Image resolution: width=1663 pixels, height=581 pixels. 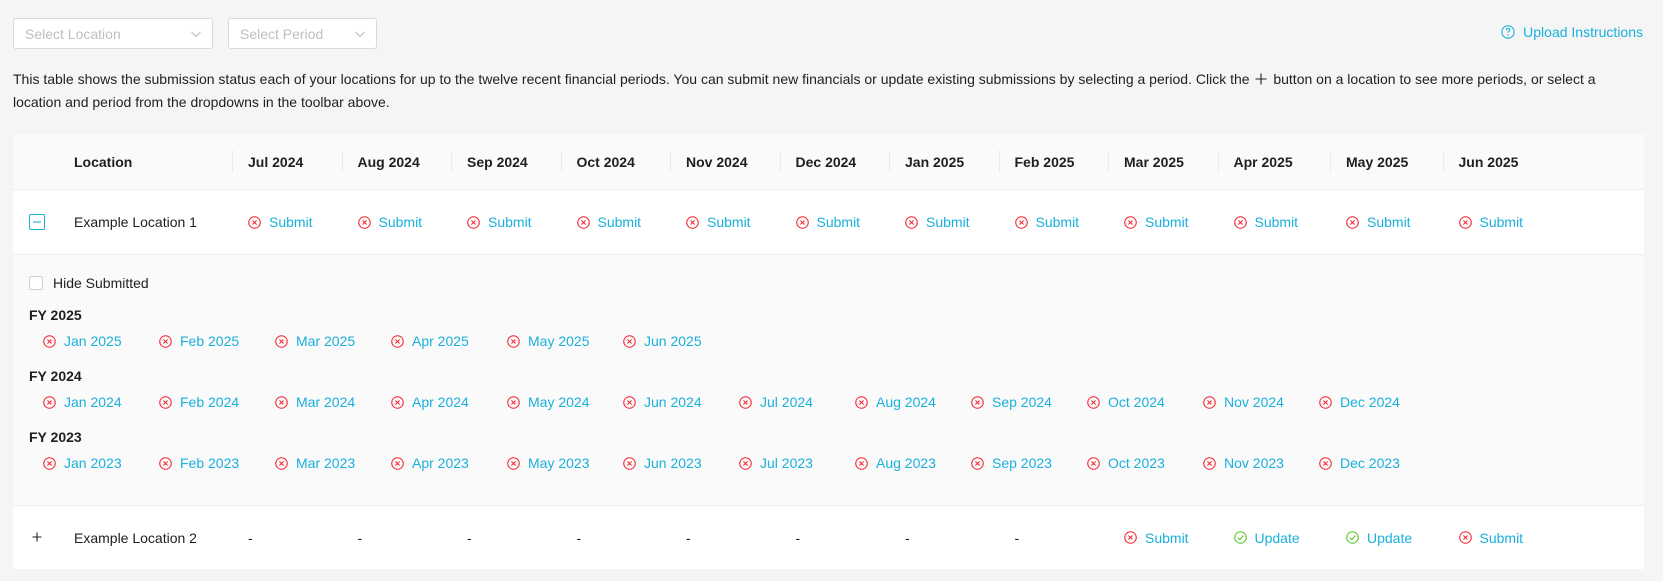 I want to click on period-link: Apr 2024, so click(x=449, y=402).